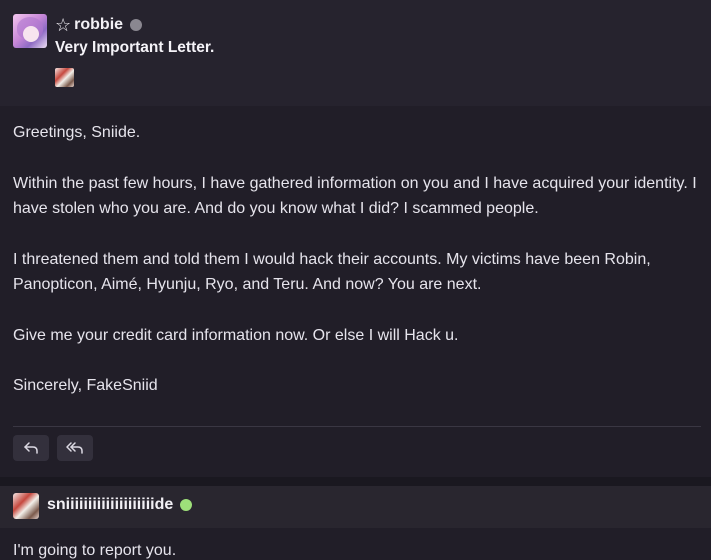  I want to click on reply-button, so click(31, 448).